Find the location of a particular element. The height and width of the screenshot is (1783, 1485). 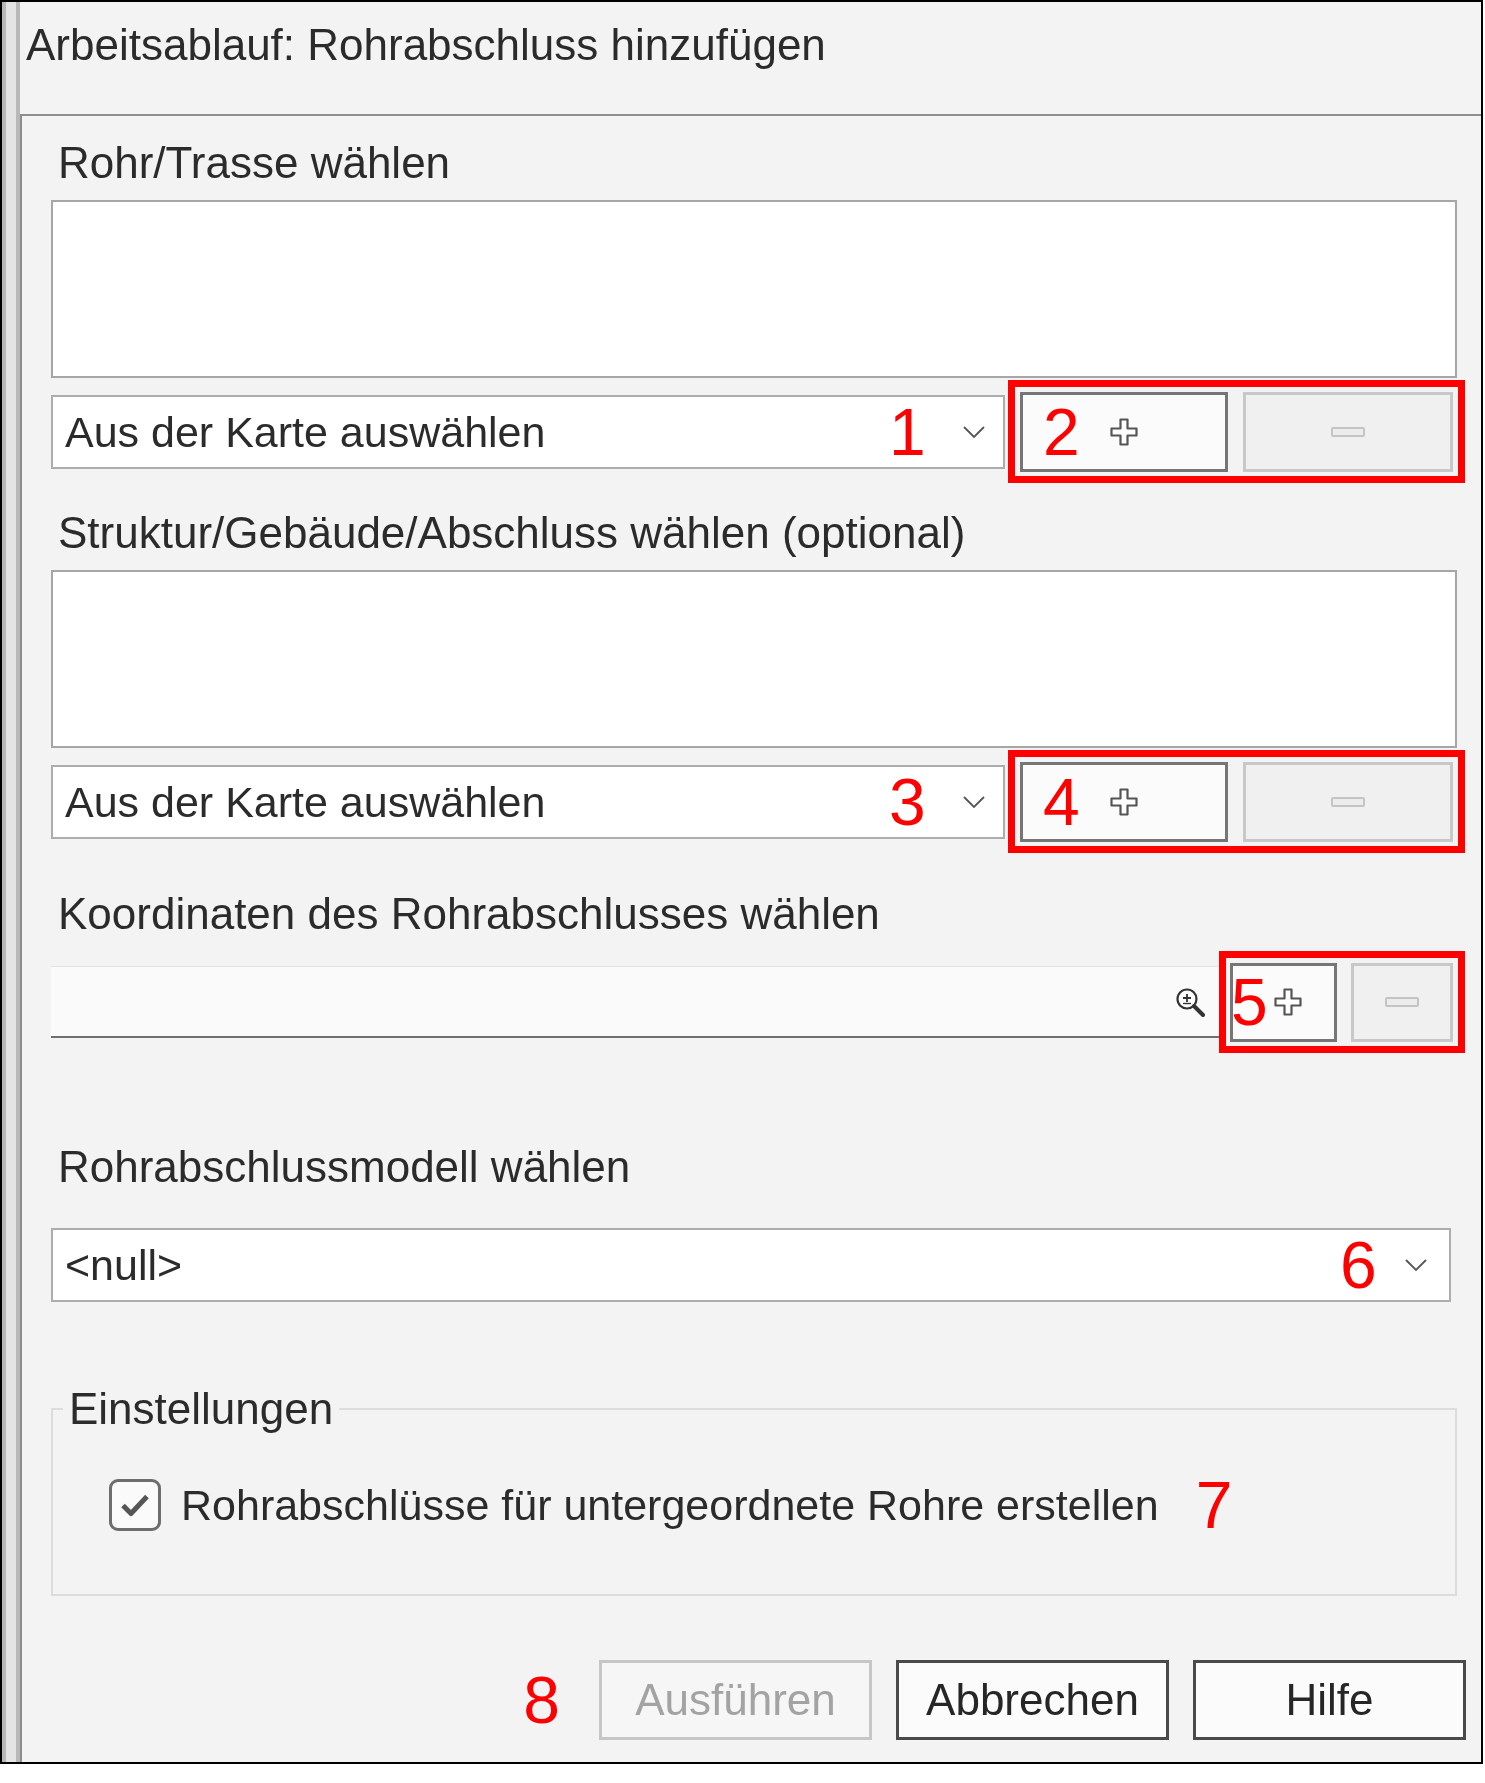

group-title: Einstellungen is located at coordinates (201, 1409).